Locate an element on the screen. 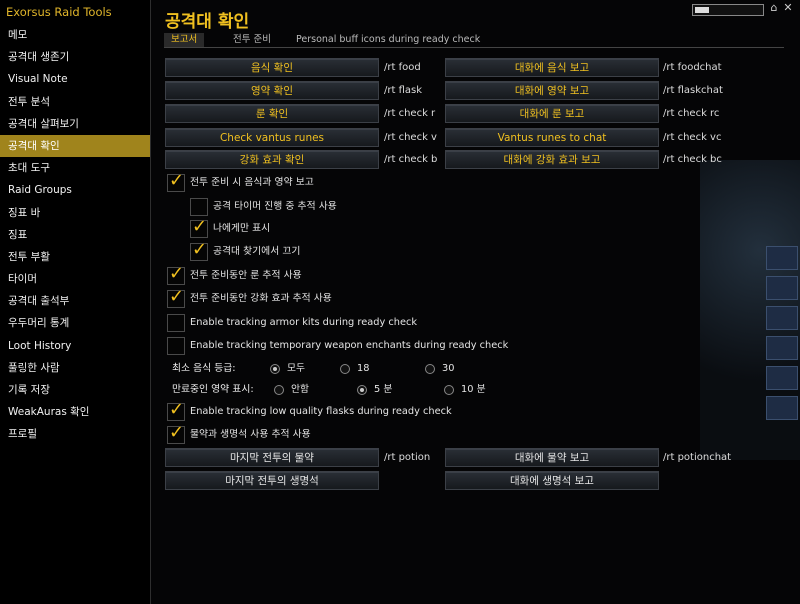 This screenshot has height=604, width=800. flask-expire-option: 5 분 is located at coordinates (383, 389).